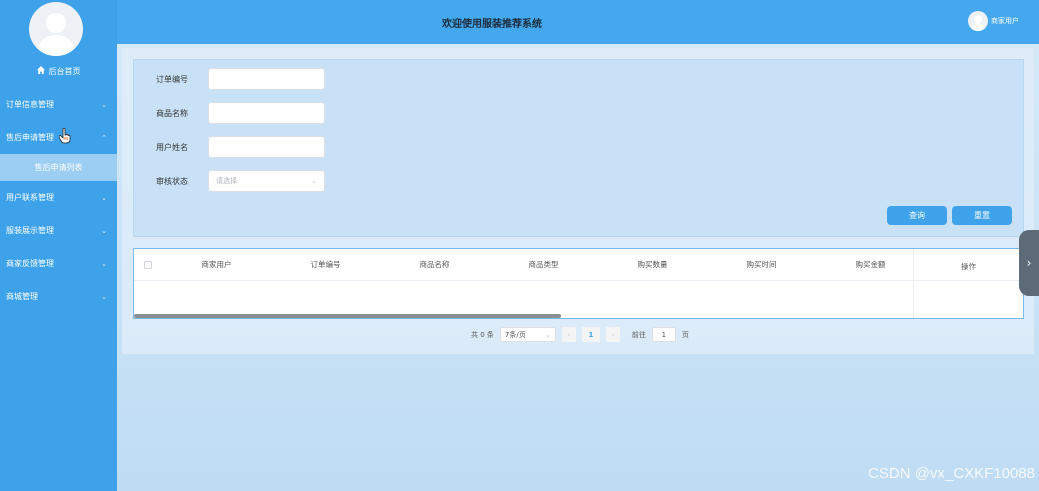  I want to click on review-status-row: 审核状态 请选择 ⌄, so click(240, 181).